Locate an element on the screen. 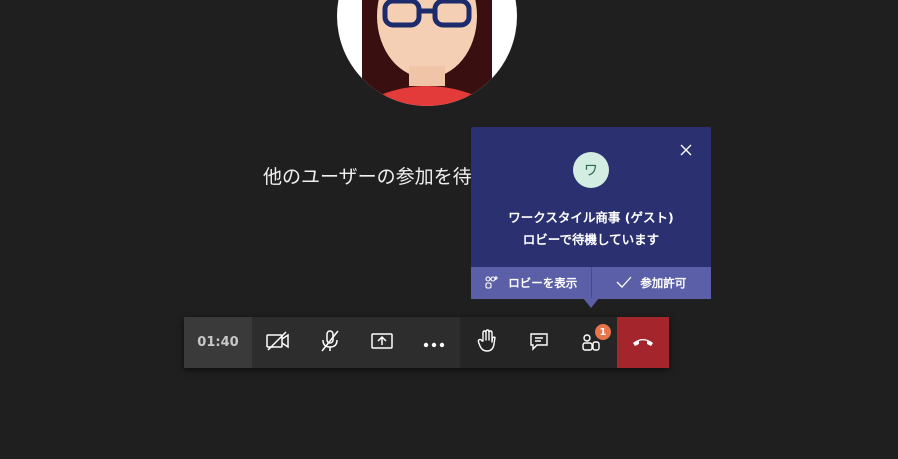 The image size is (898, 459). mic-toggle-button is located at coordinates (330, 342).